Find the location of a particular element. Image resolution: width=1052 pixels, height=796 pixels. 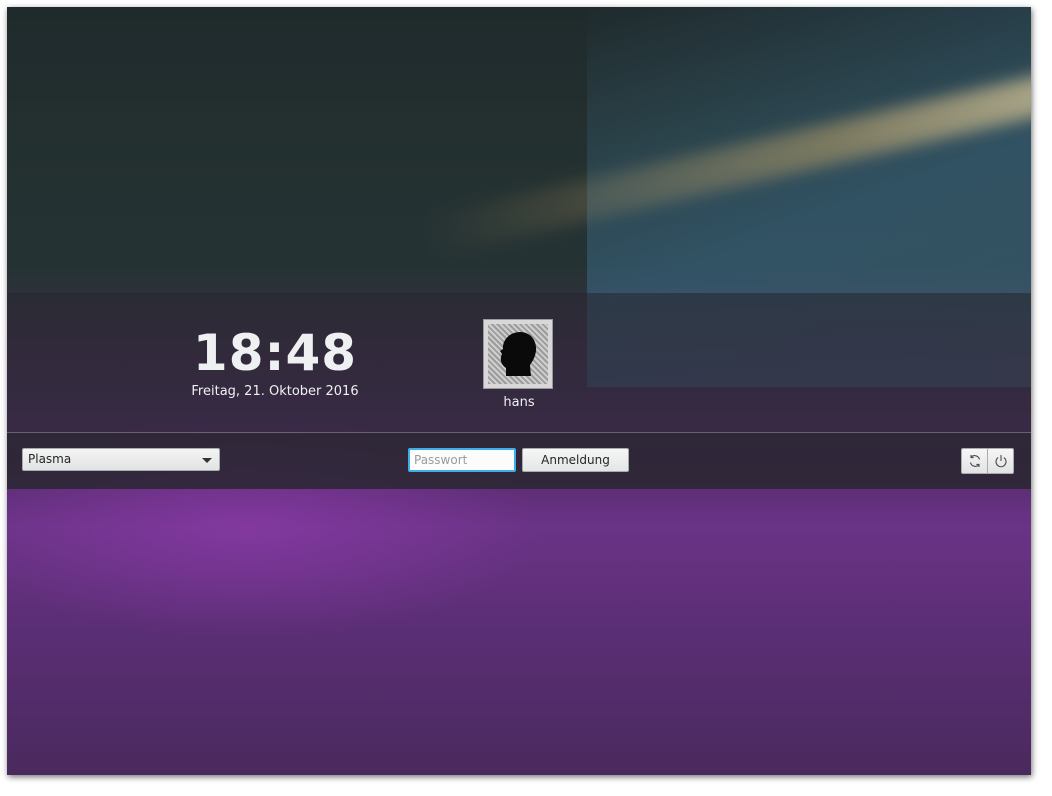

avatar-frame is located at coordinates (518, 354).